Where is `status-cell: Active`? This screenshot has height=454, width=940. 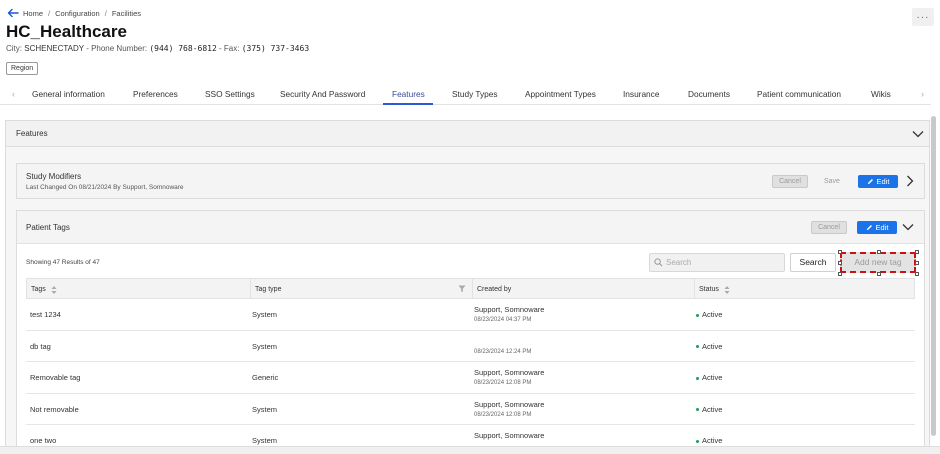 status-cell: Active is located at coordinates (709, 409).